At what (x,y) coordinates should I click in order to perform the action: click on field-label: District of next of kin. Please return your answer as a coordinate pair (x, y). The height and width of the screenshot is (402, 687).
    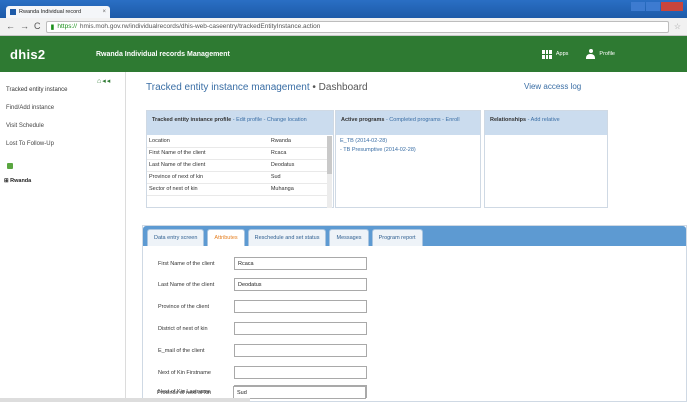
    Looking at the image, I should click on (183, 328).